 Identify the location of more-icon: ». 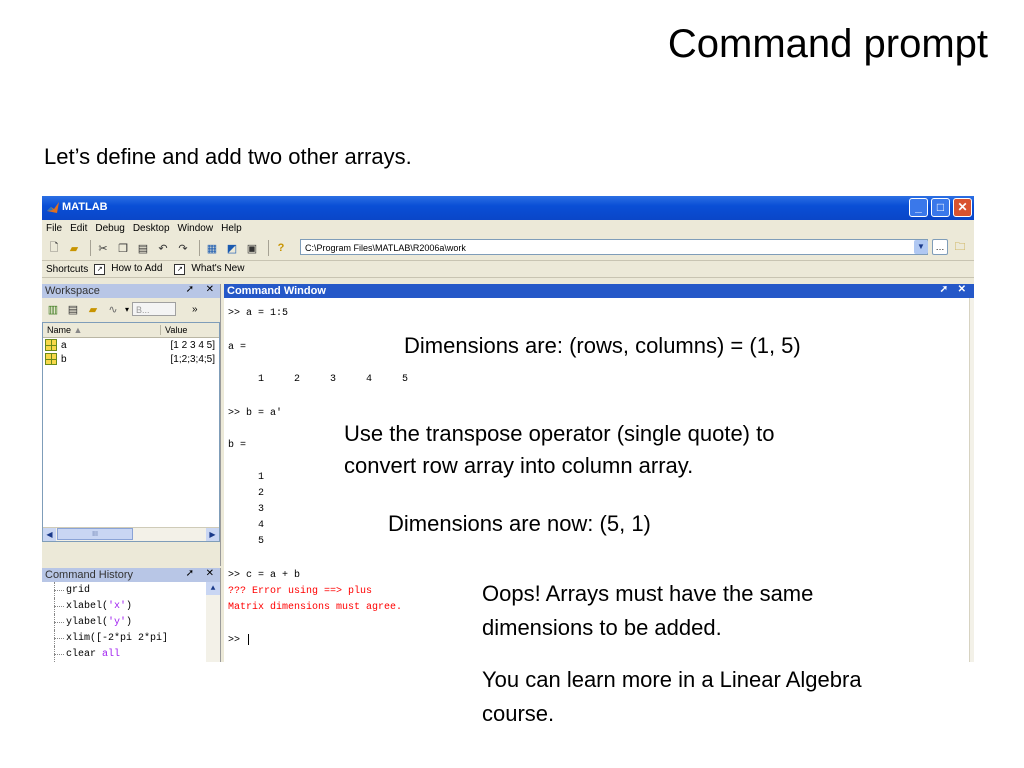
(195, 309).